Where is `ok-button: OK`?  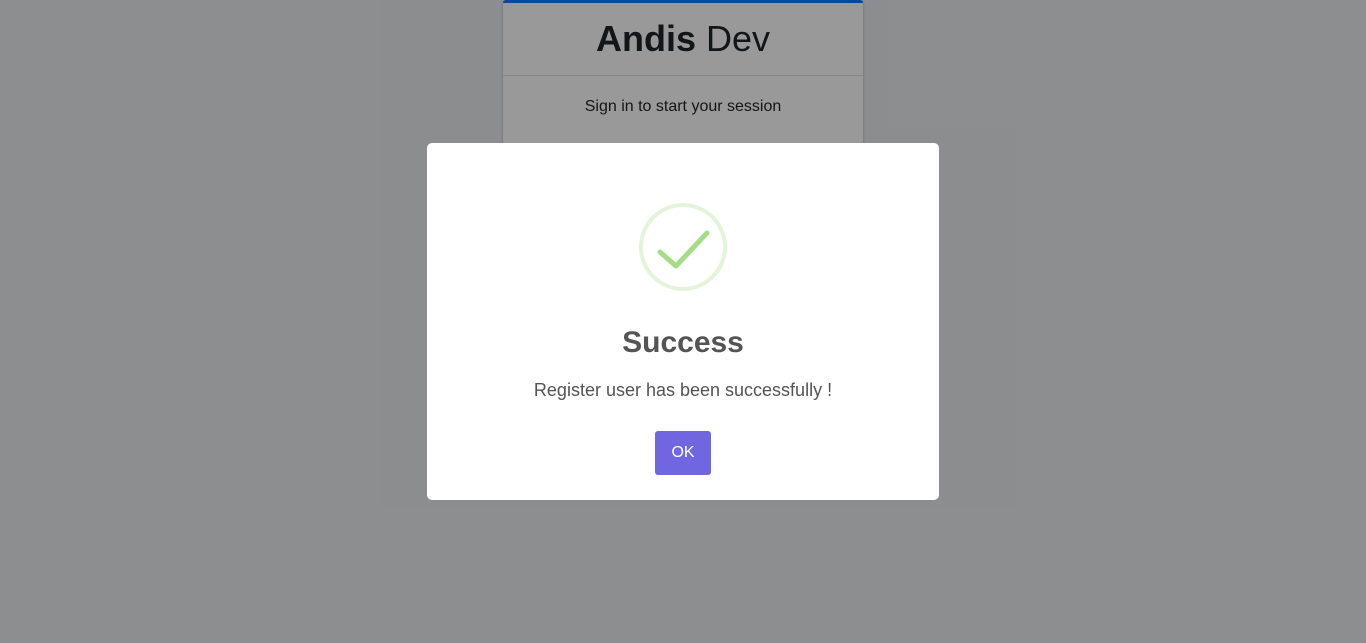
ok-button: OK is located at coordinates (683, 453).